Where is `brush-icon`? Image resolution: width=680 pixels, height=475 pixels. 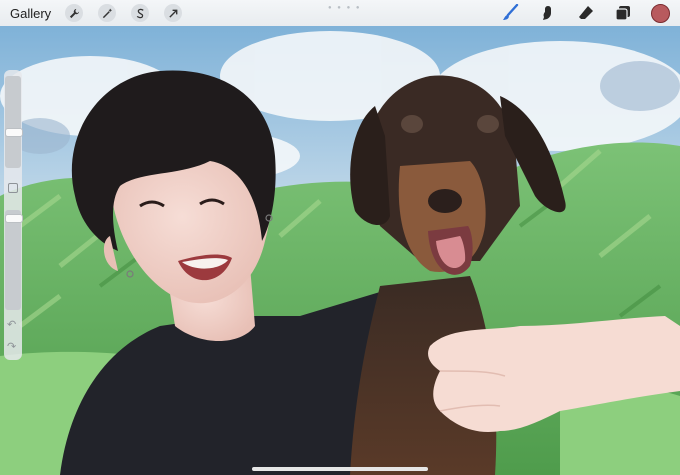
brush-icon is located at coordinates (511, 12).